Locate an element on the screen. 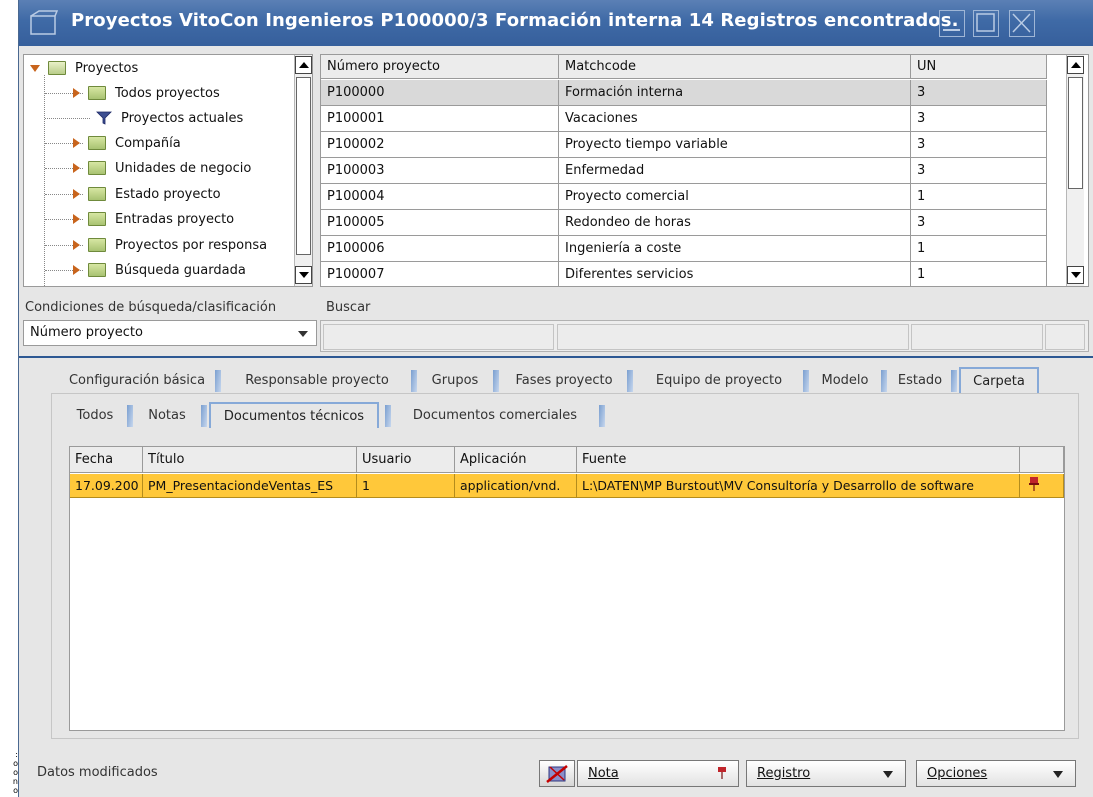 The height and width of the screenshot is (797, 1093). tab-carpeta: Carpeta is located at coordinates (999, 380).